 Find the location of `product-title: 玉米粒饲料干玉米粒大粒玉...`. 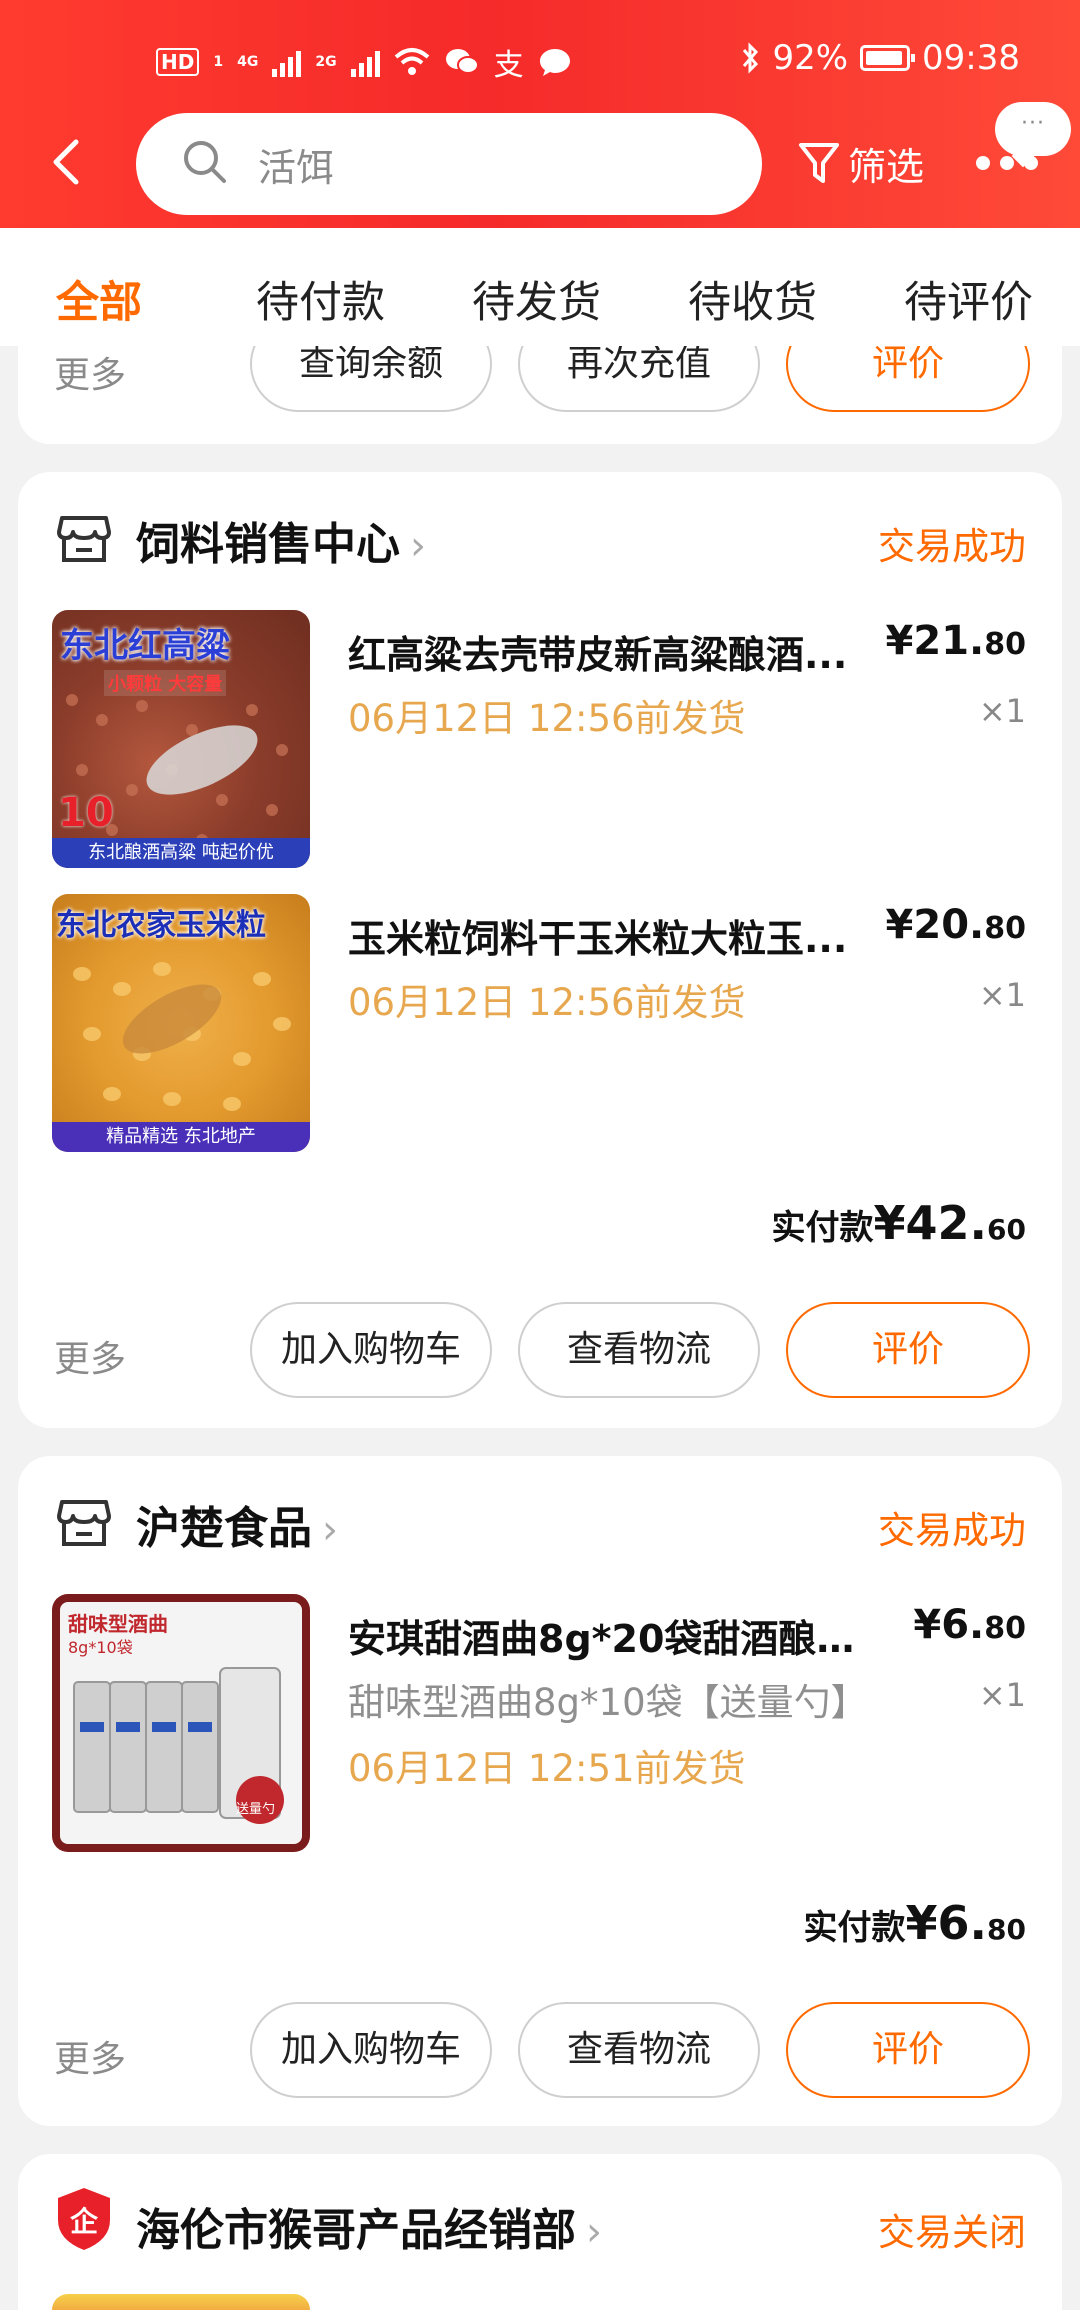

product-title: 玉米粒饲料干玉米粒大粒玉... is located at coordinates (613, 935).